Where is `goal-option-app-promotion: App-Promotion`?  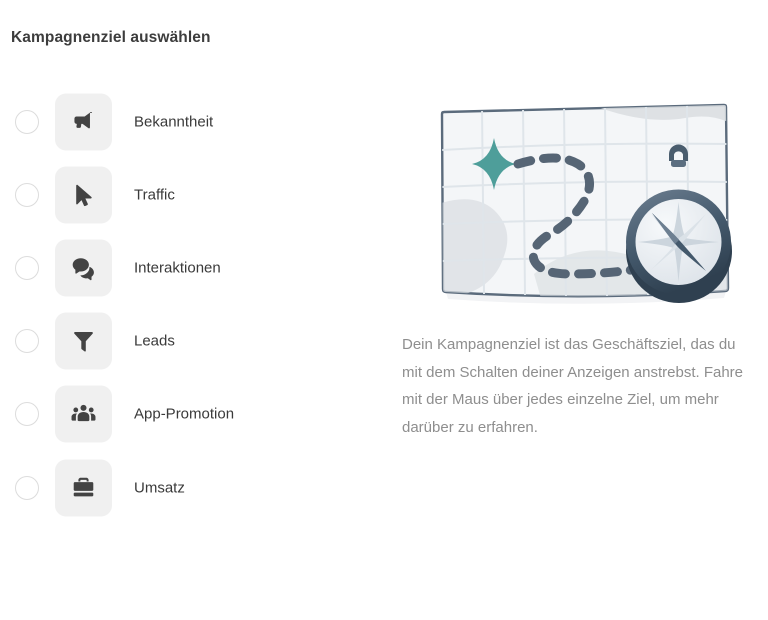
goal-option-app-promotion: App-Promotion is located at coordinates (190, 414).